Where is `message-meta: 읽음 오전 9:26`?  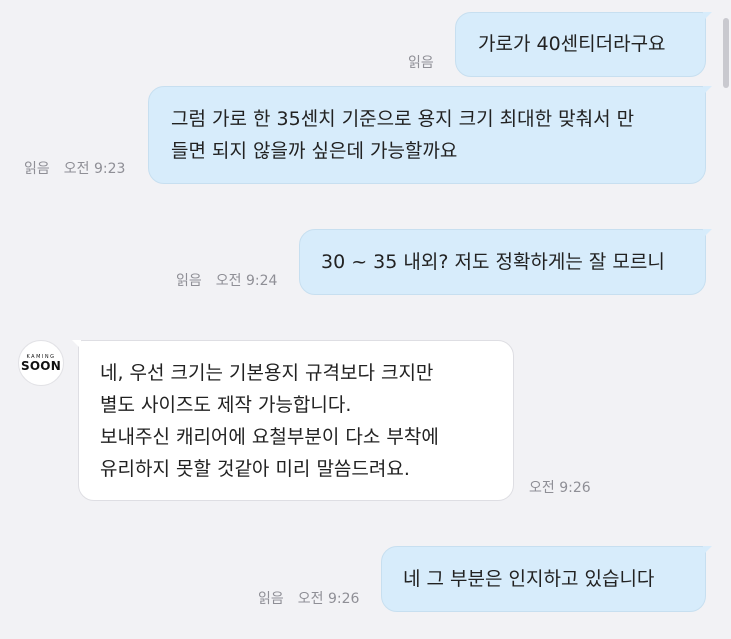 message-meta: 읽음 오전 9:26 is located at coordinates (308, 598).